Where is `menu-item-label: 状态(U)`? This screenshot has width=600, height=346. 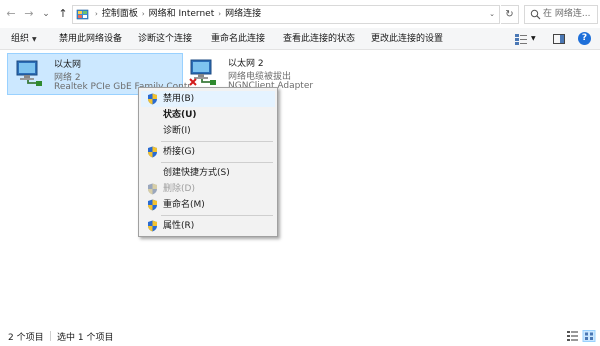 menu-item-label: 状态(U) is located at coordinates (180, 115).